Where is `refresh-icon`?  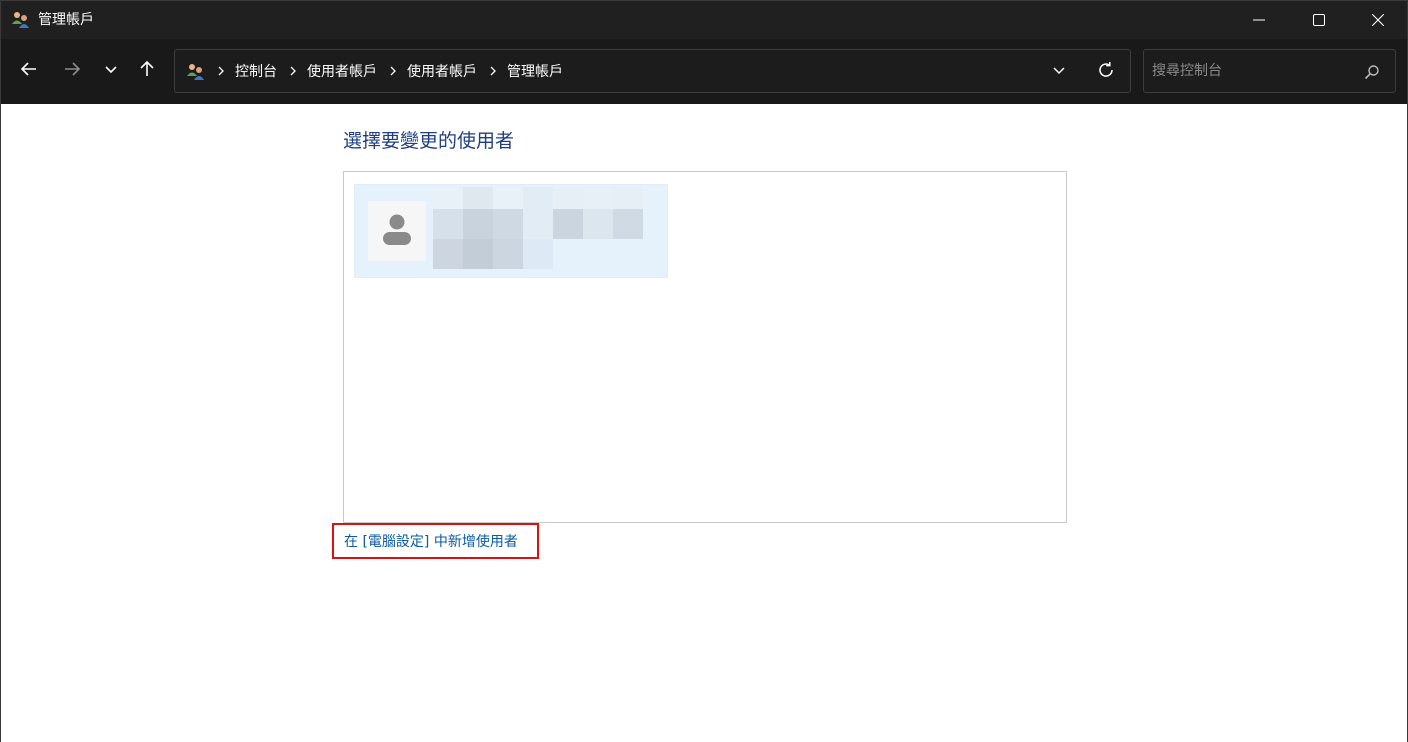 refresh-icon is located at coordinates (1106, 72).